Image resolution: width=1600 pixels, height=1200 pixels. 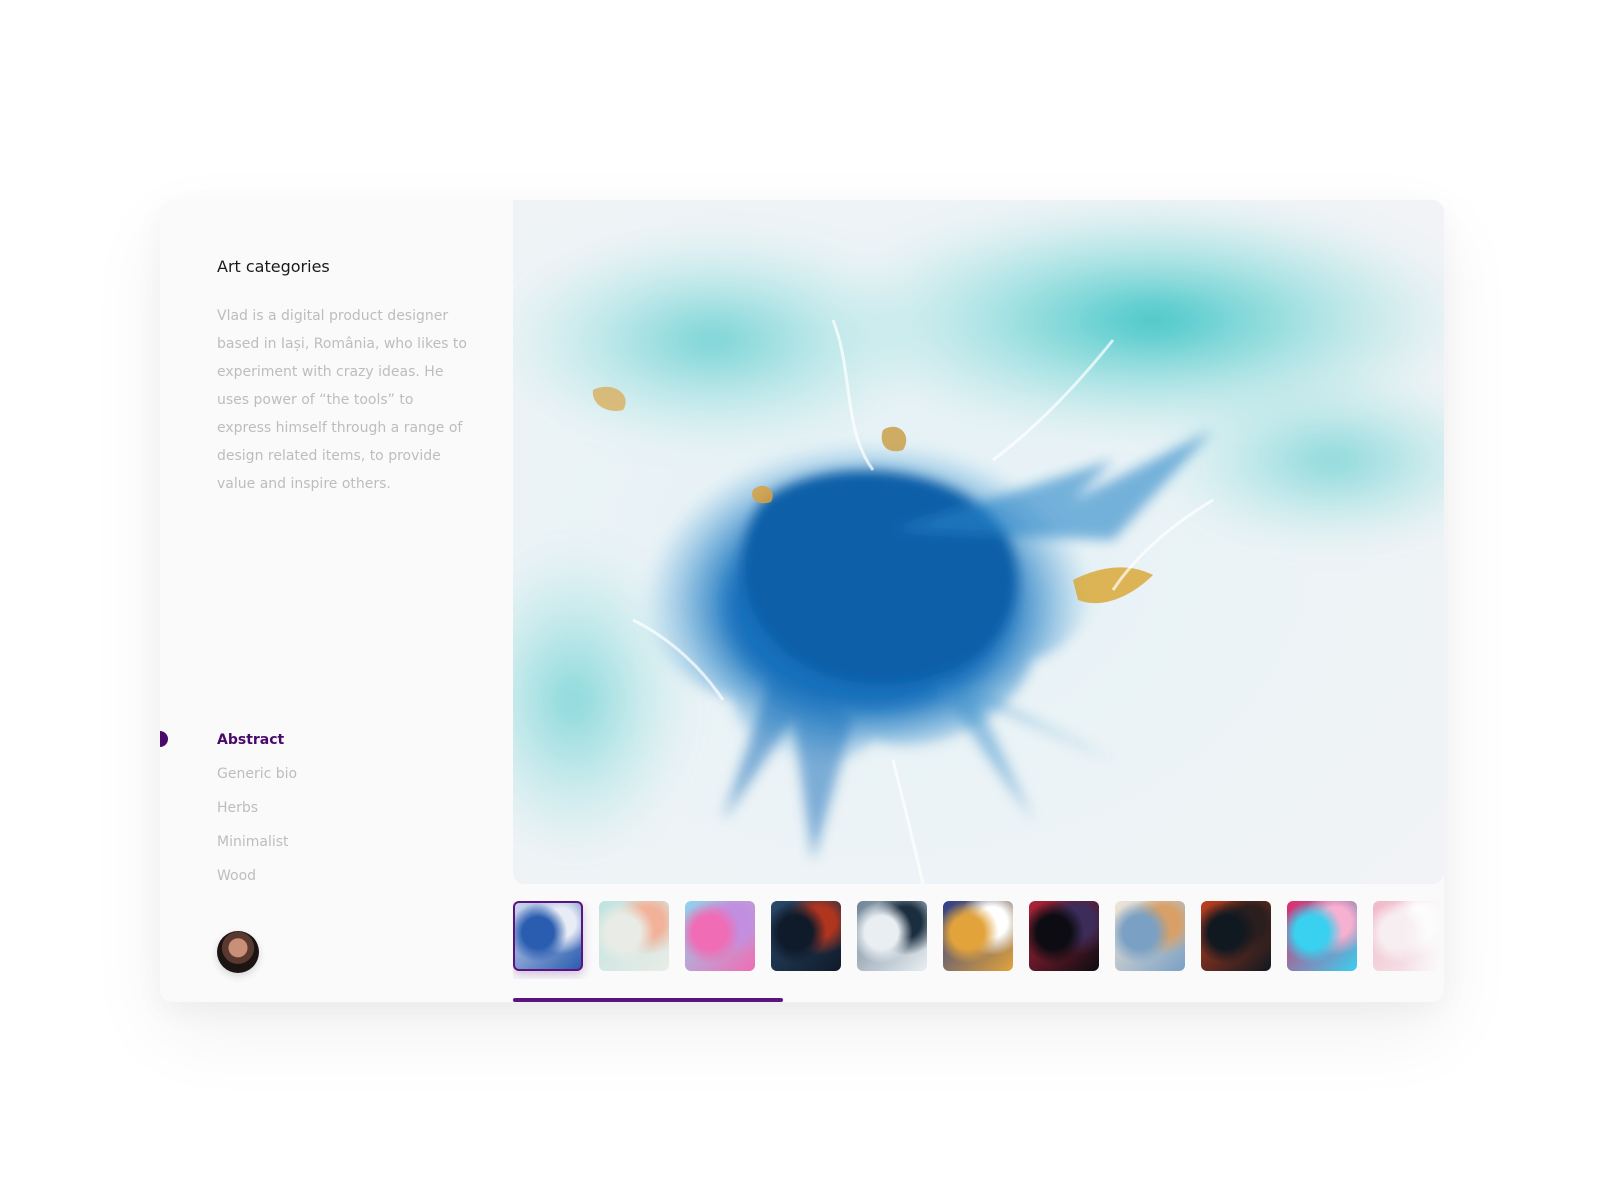 What do you see at coordinates (273, 266) in the screenshot?
I see `sidebar-title: Art categories` at bounding box center [273, 266].